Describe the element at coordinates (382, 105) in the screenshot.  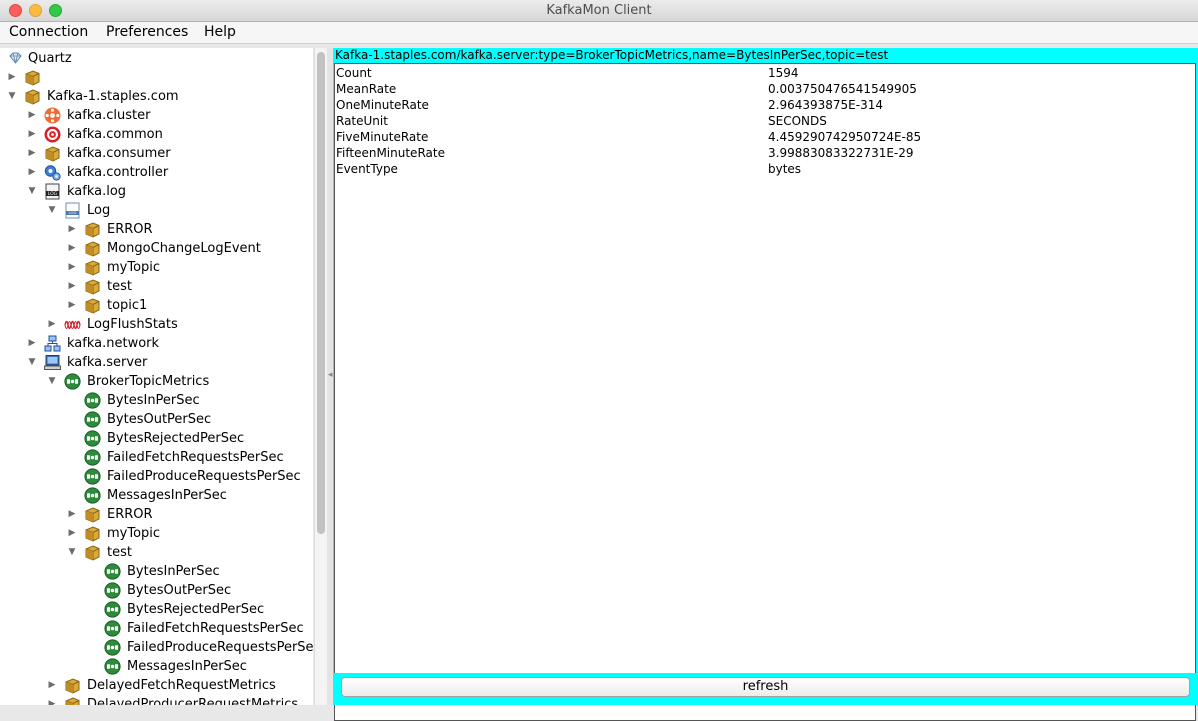
I see `attribute-name: OneMinuteRate` at that location.